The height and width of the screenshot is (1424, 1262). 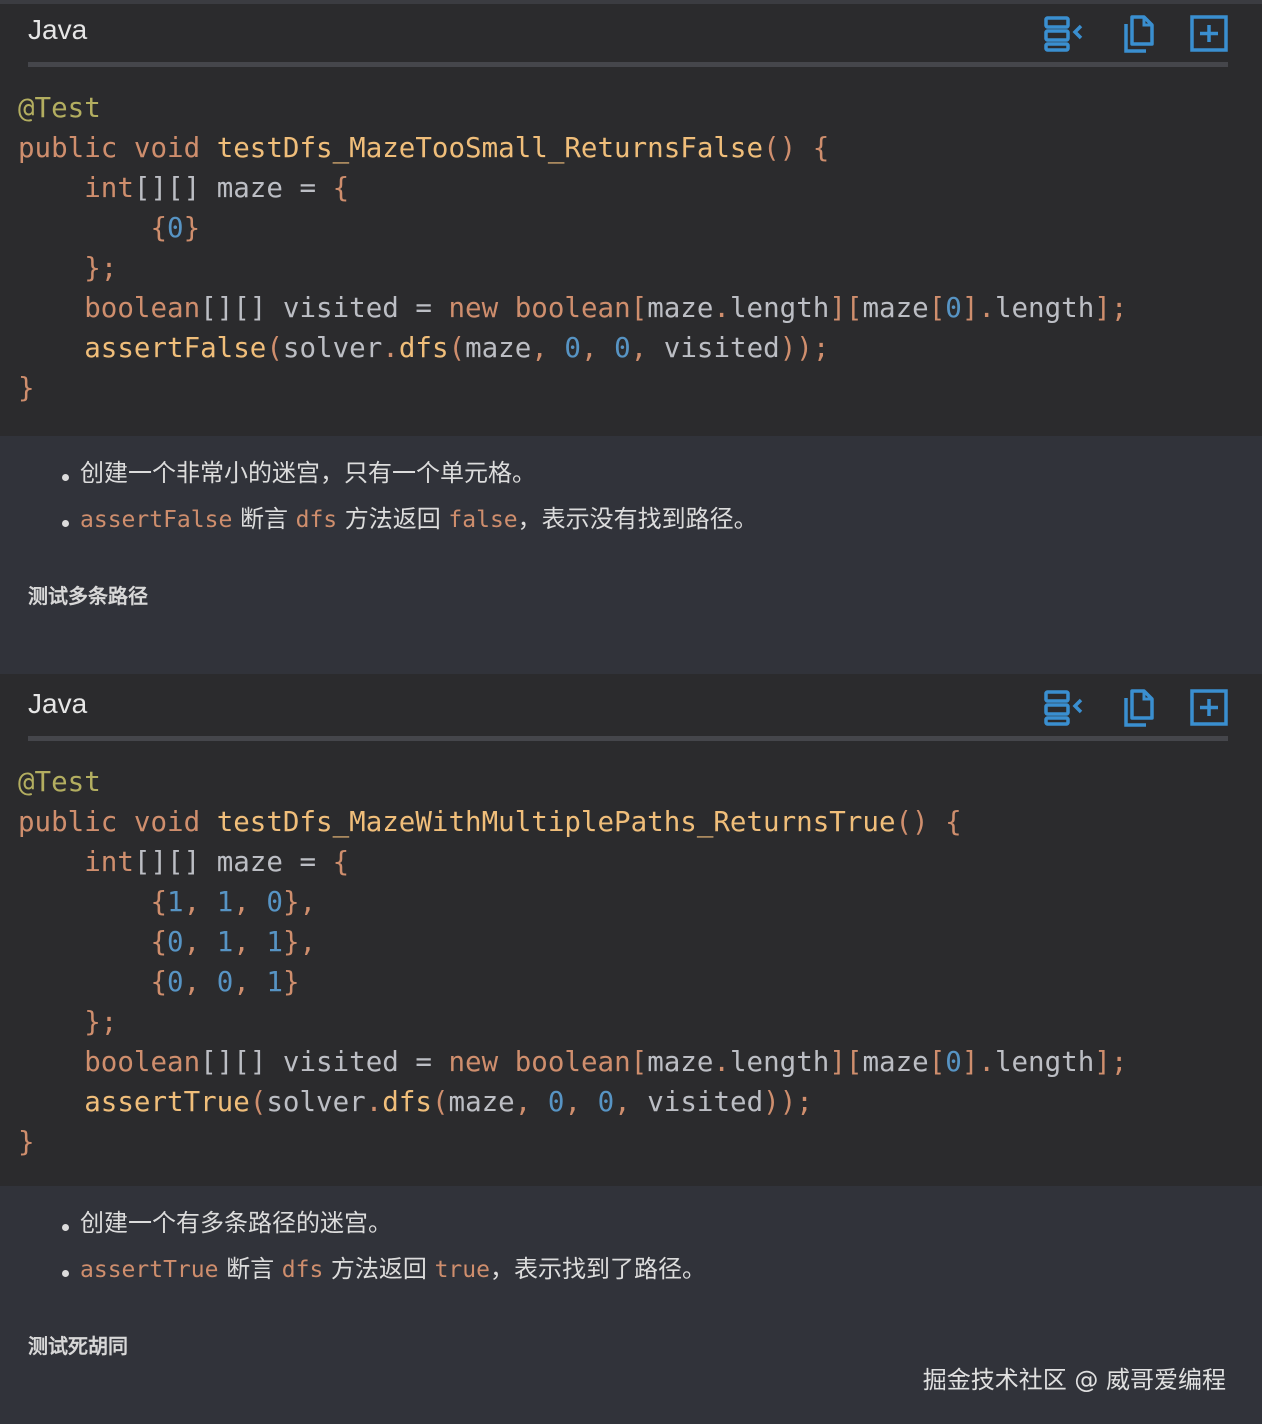 What do you see at coordinates (167, 1102) in the screenshot?
I see `code-token: assertTrue` at bounding box center [167, 1102].